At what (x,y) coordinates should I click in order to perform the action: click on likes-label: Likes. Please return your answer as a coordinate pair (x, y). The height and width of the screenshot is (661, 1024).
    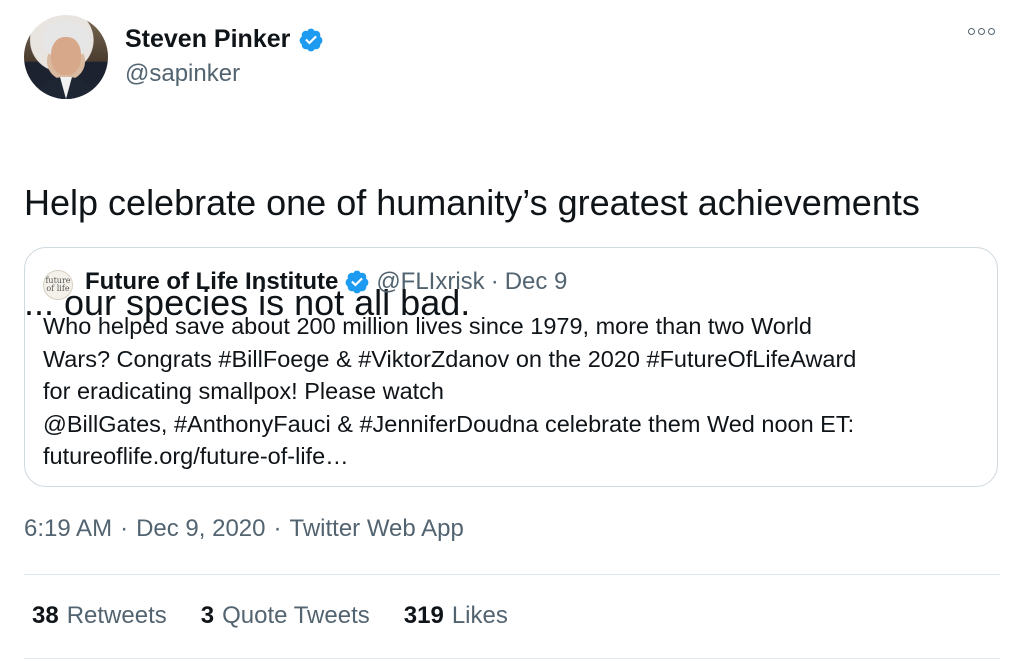
    Looking at the image, I should click on (479, 615).